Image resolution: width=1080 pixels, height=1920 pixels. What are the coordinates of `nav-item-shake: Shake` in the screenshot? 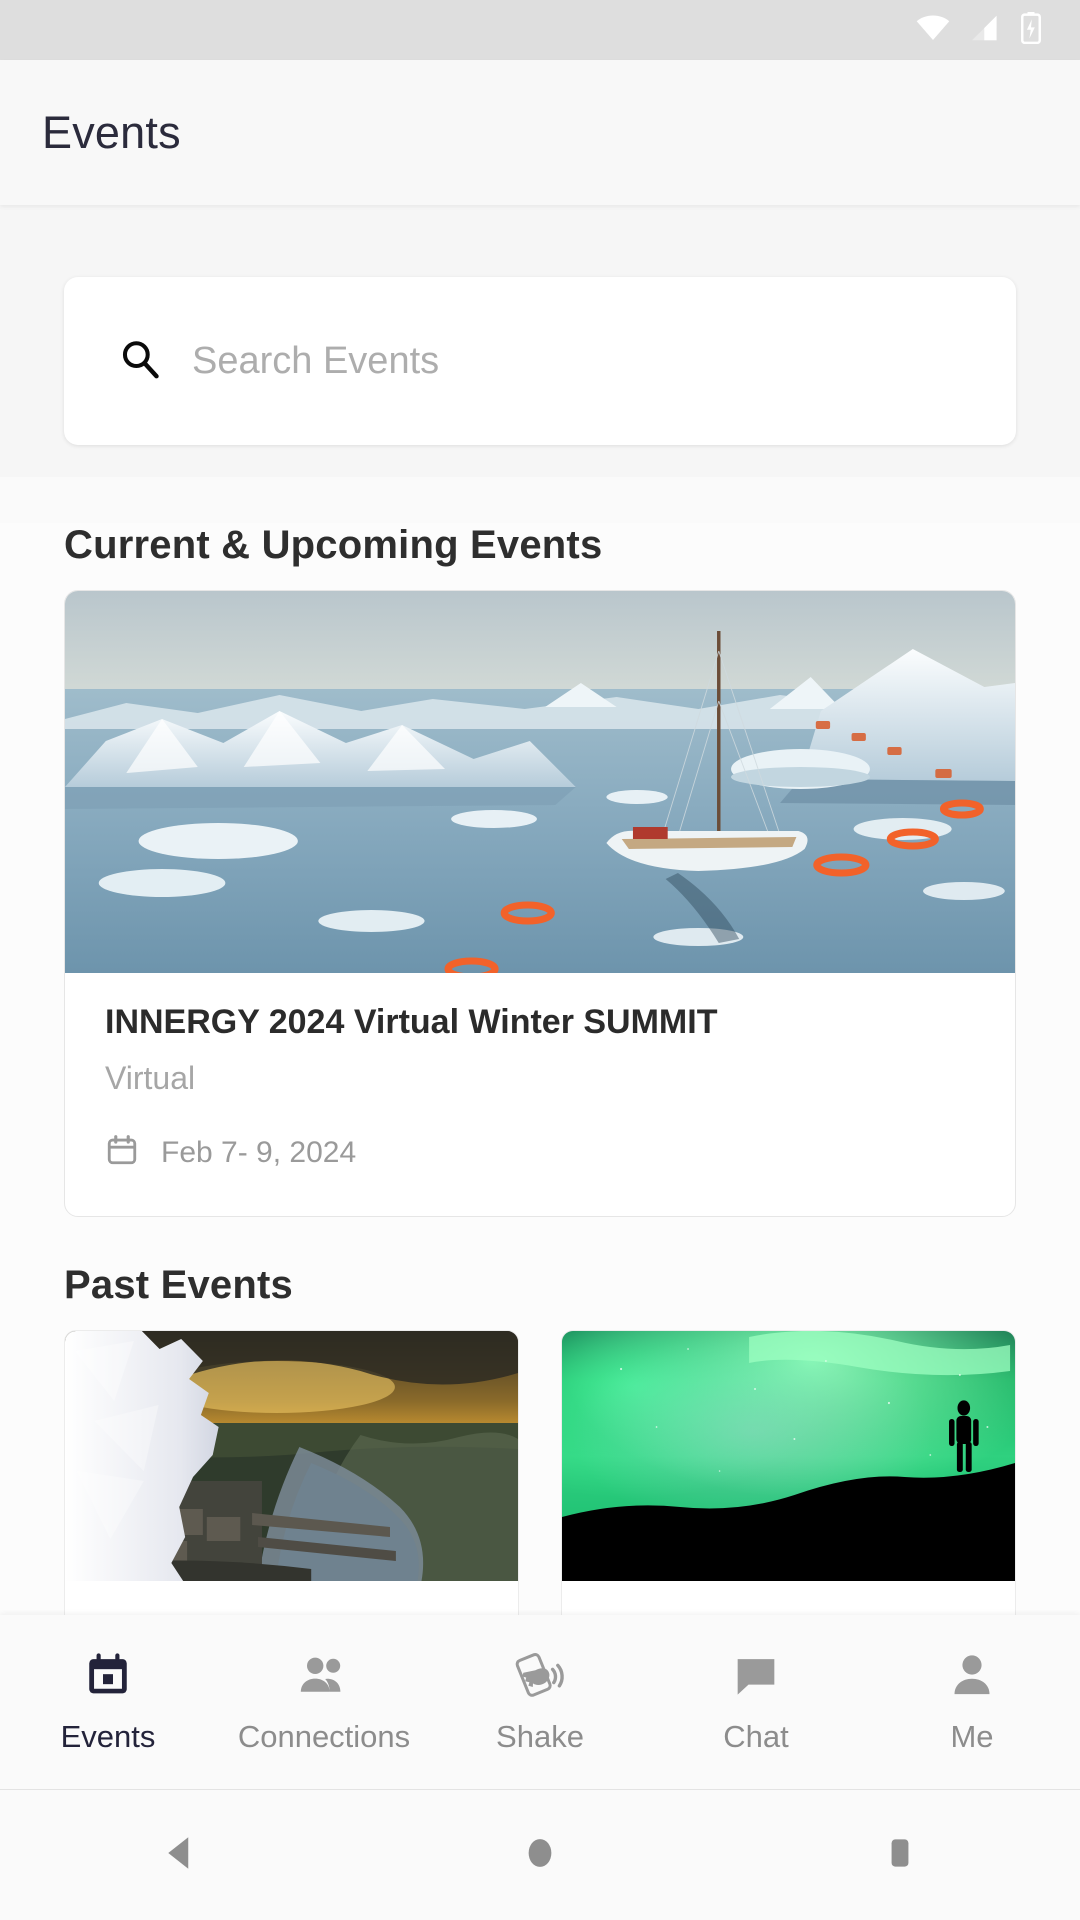 It's located at (540, 1702).